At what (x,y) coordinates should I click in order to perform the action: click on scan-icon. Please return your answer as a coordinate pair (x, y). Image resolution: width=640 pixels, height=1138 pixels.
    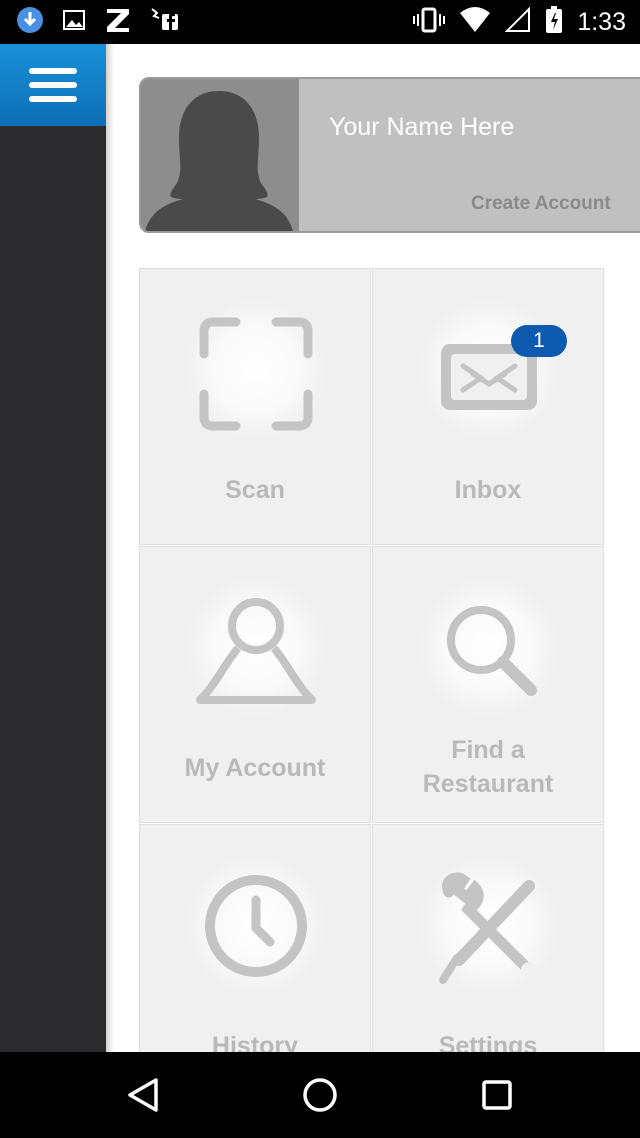
    Looking at the image, I should click on (256, 374).